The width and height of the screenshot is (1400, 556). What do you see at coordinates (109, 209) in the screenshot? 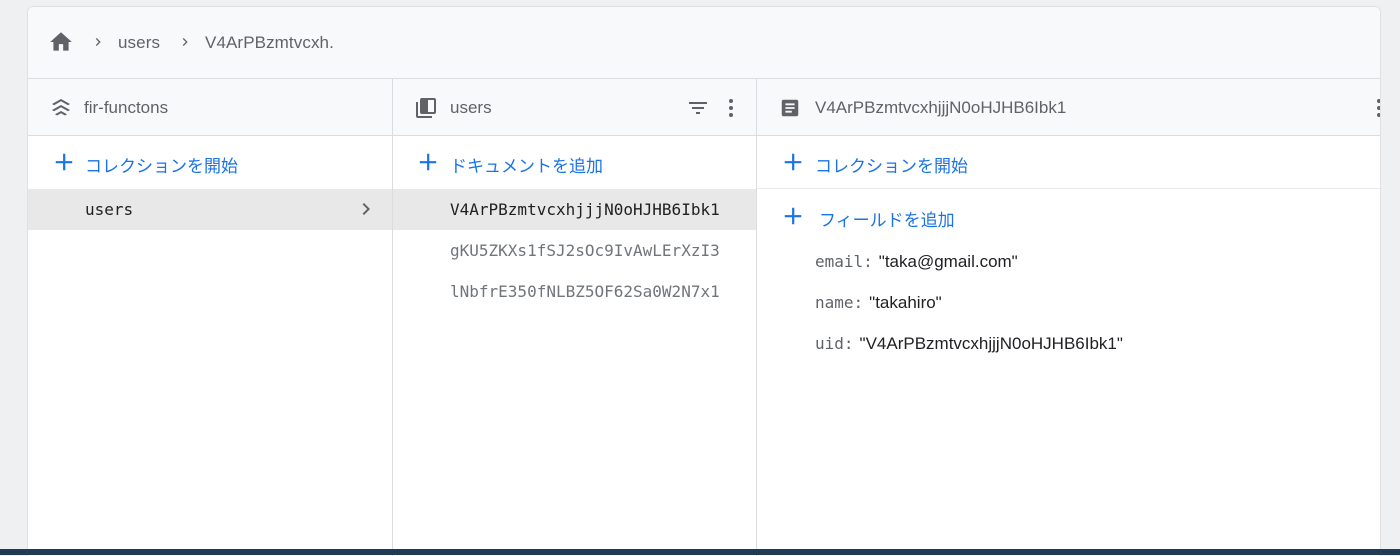
I see `collection-item-label: users` at bounding box center [109, 209].